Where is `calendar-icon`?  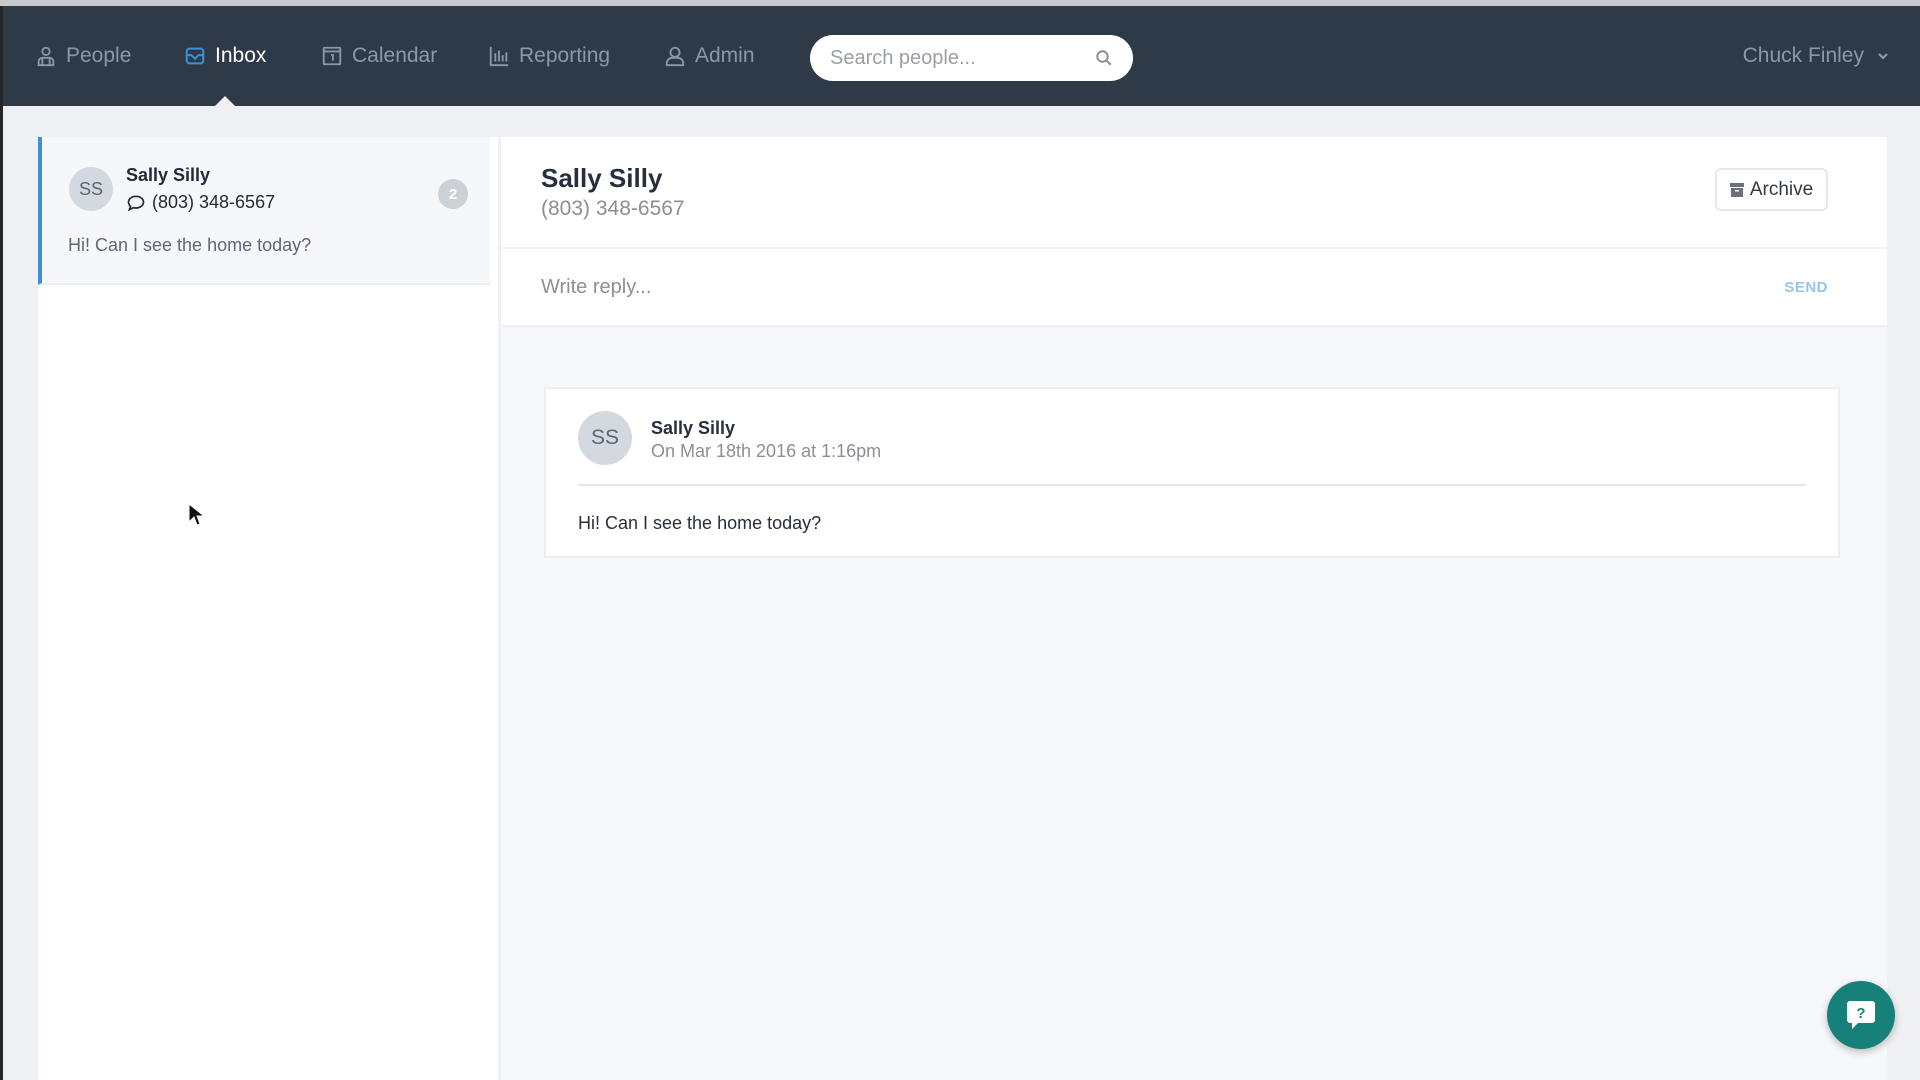 calendar-icon is located at coordinates (332, 56).